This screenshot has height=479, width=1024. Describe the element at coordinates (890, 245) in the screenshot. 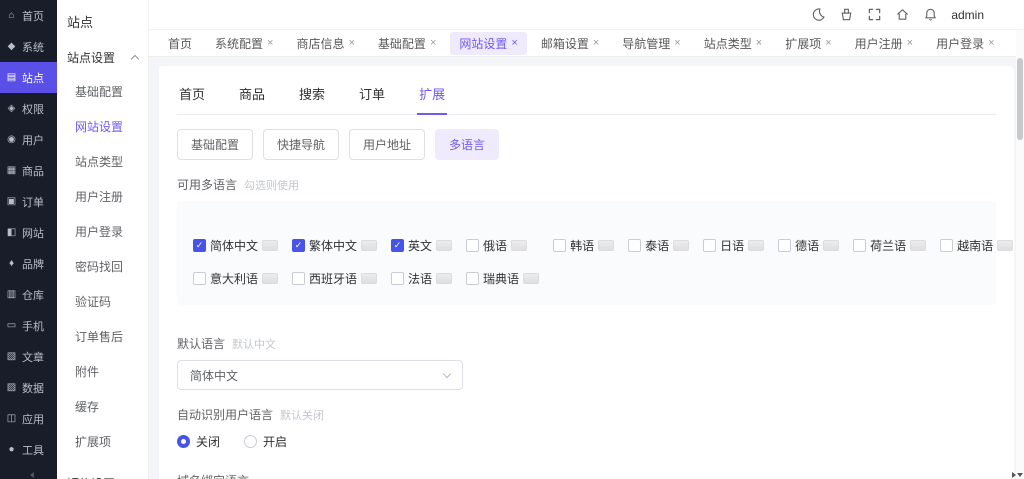

I see `language-option: ✓荷兰语` at that location.